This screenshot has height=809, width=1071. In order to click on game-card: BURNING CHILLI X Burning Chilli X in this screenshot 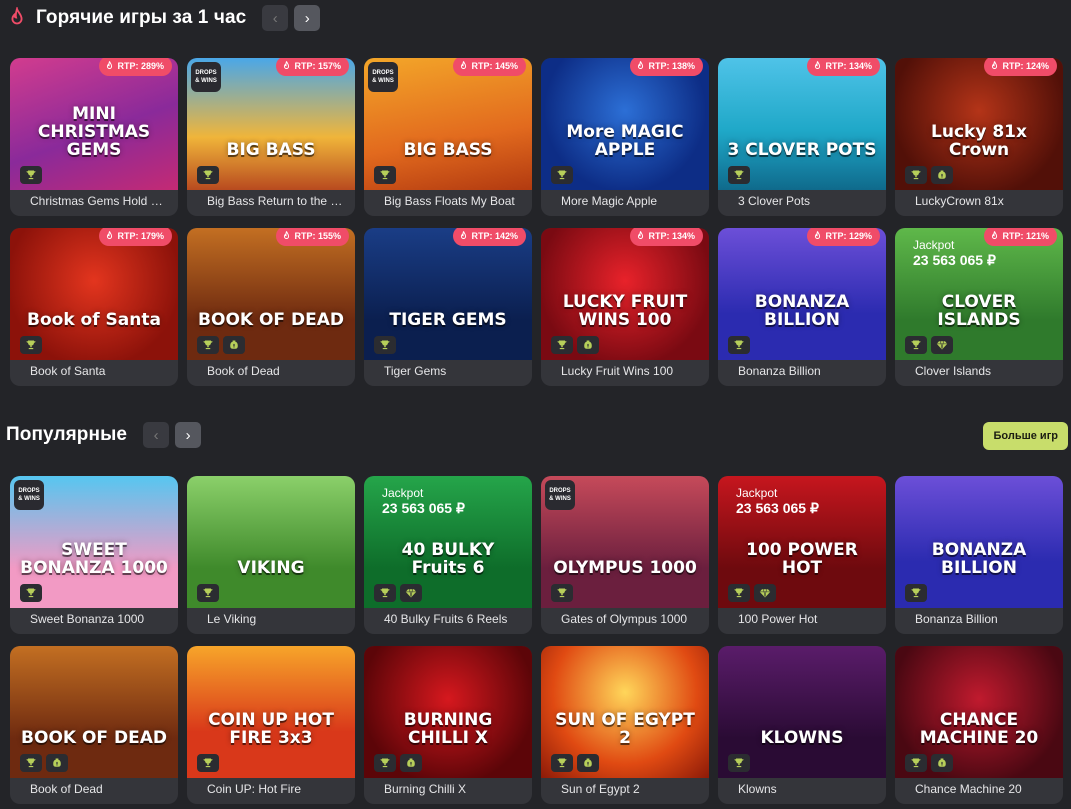, I will do `click(448, 725)`.